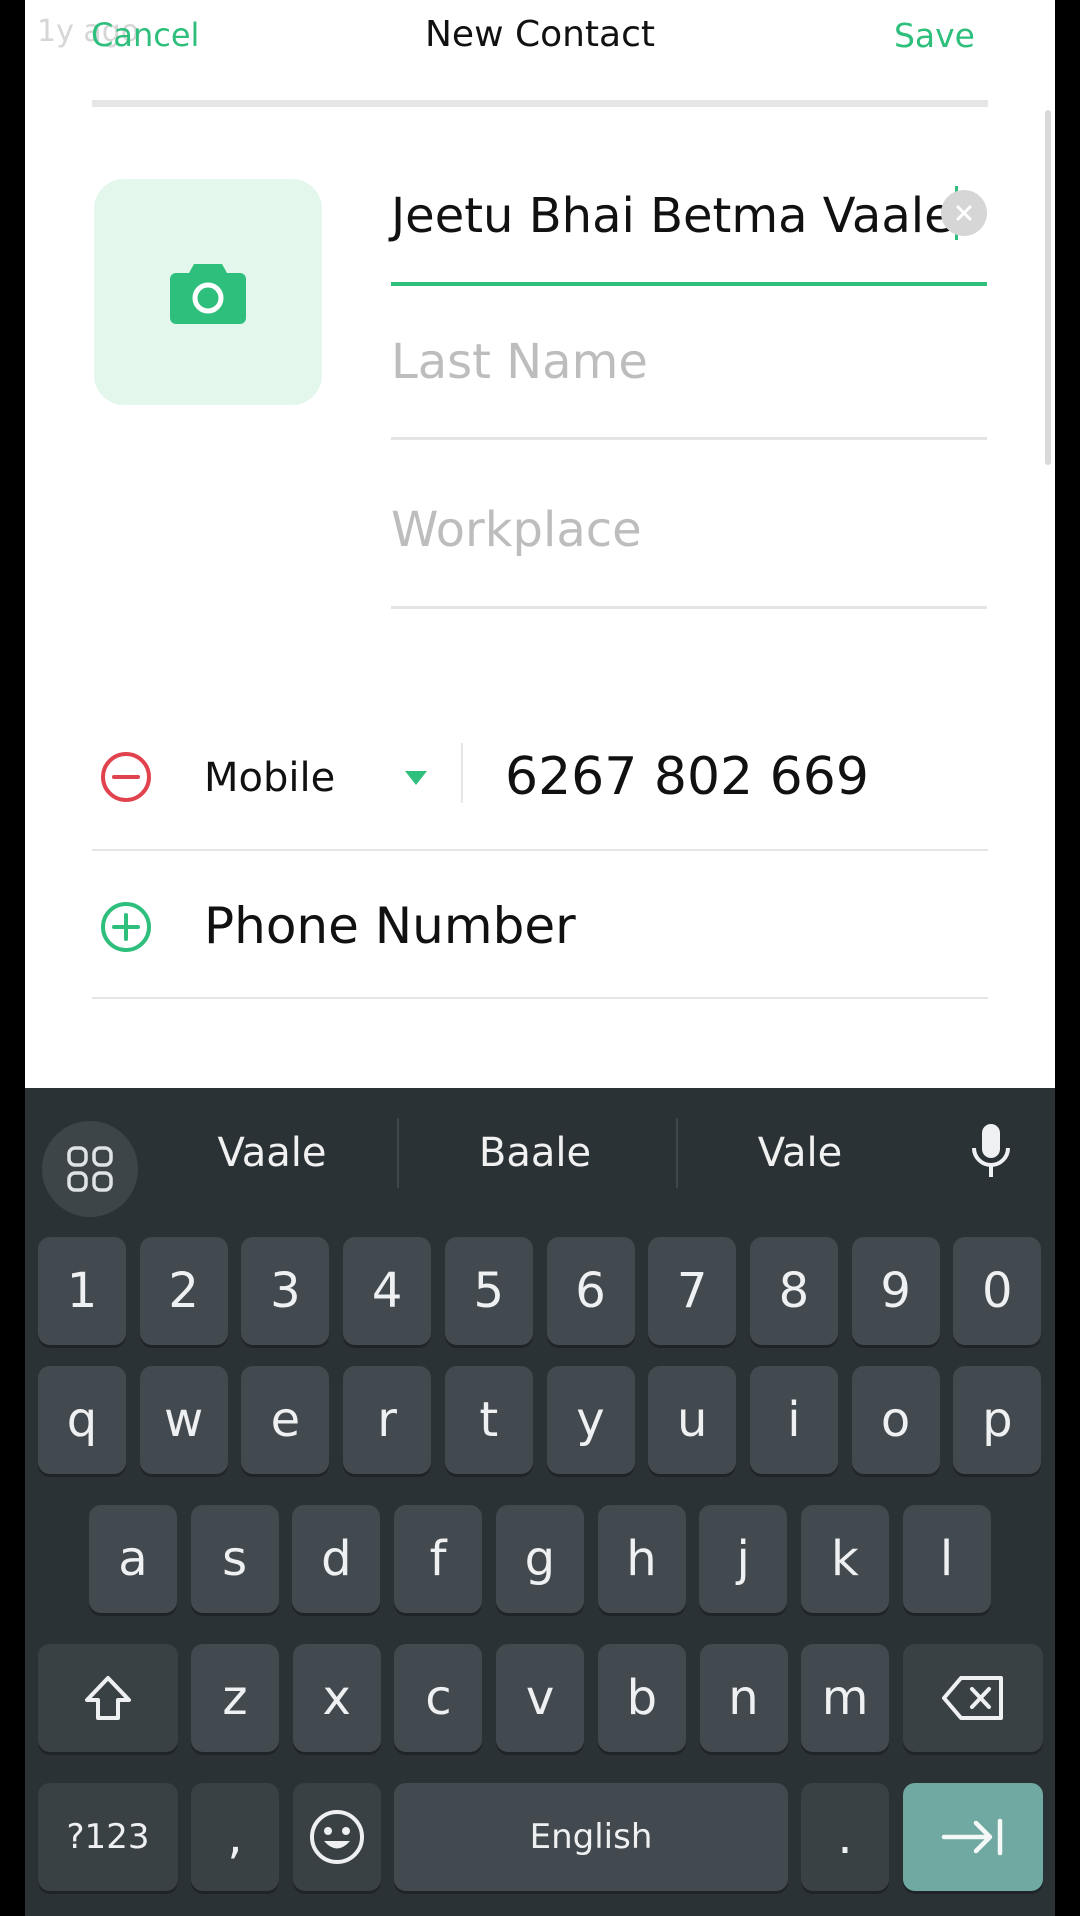  I want to click on chevron-down-icon, so click(416, 778).